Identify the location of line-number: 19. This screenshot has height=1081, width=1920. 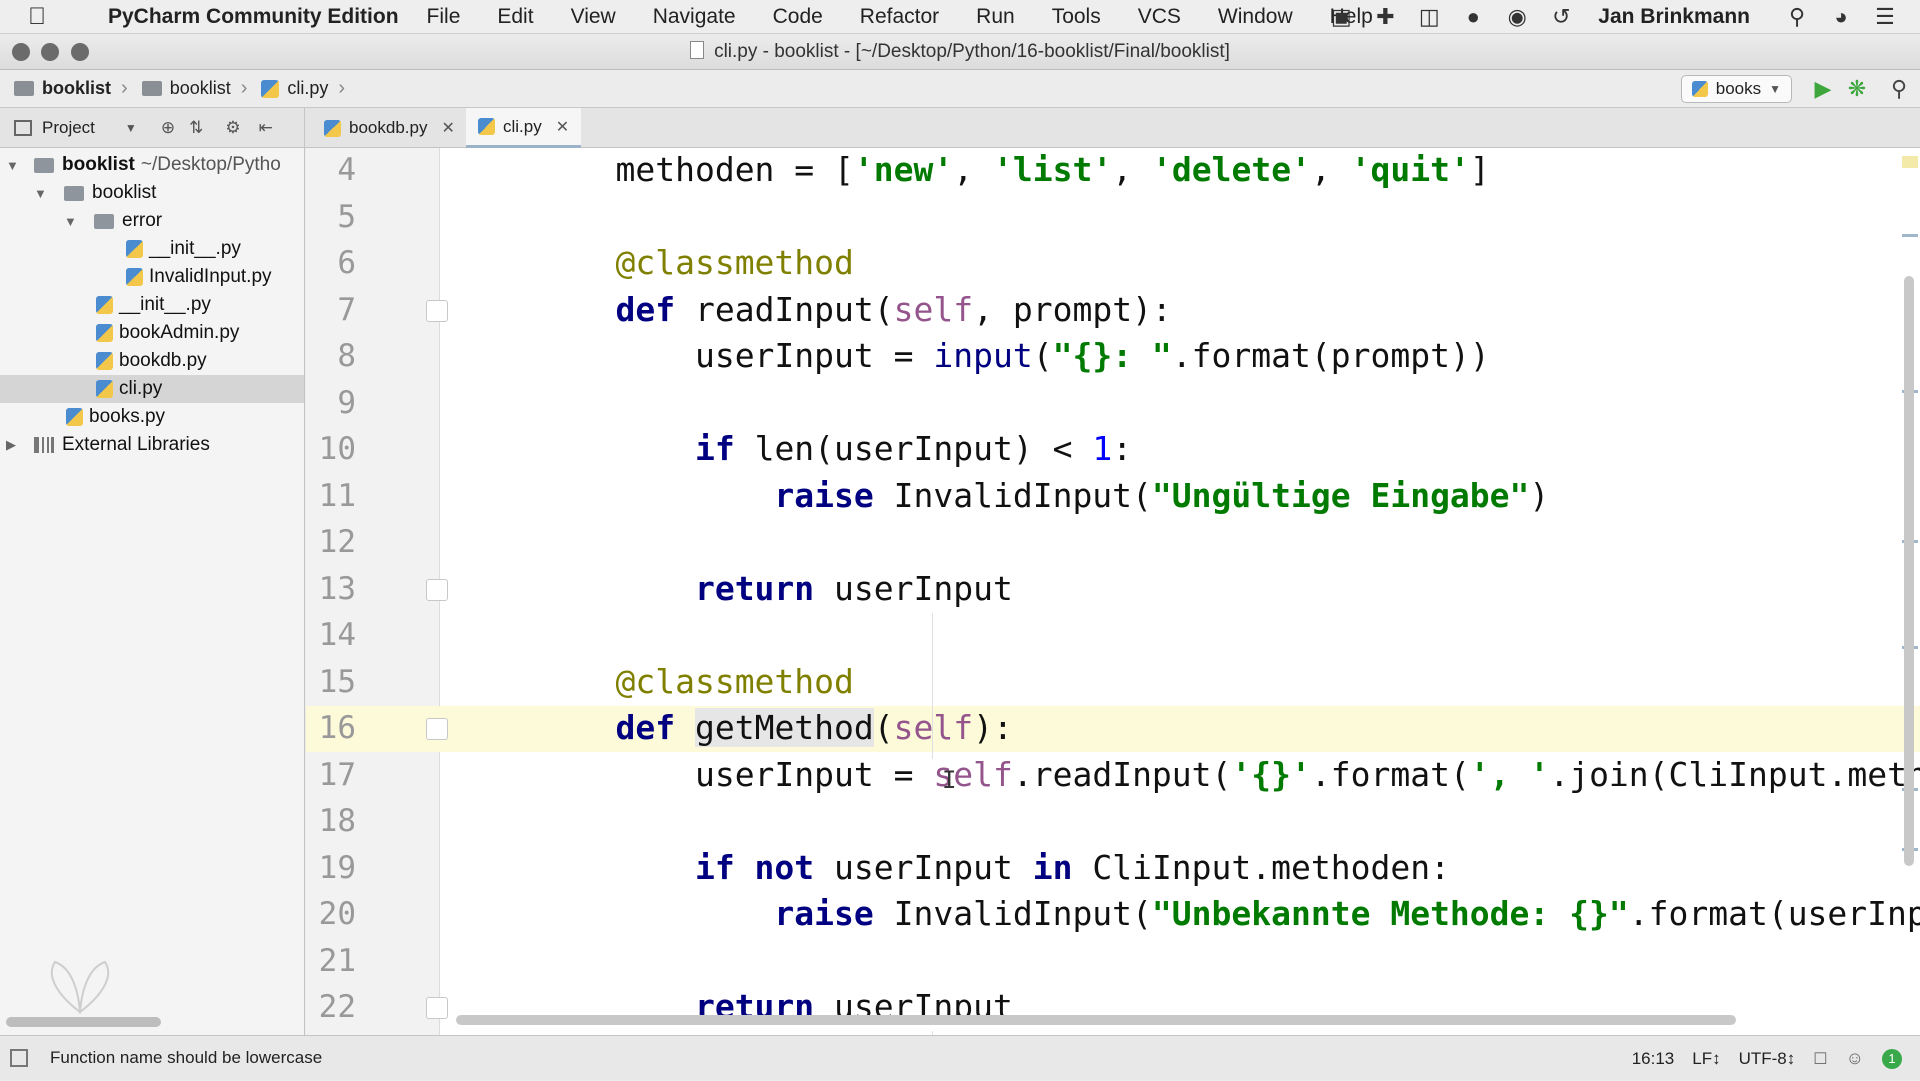
(331, 868).